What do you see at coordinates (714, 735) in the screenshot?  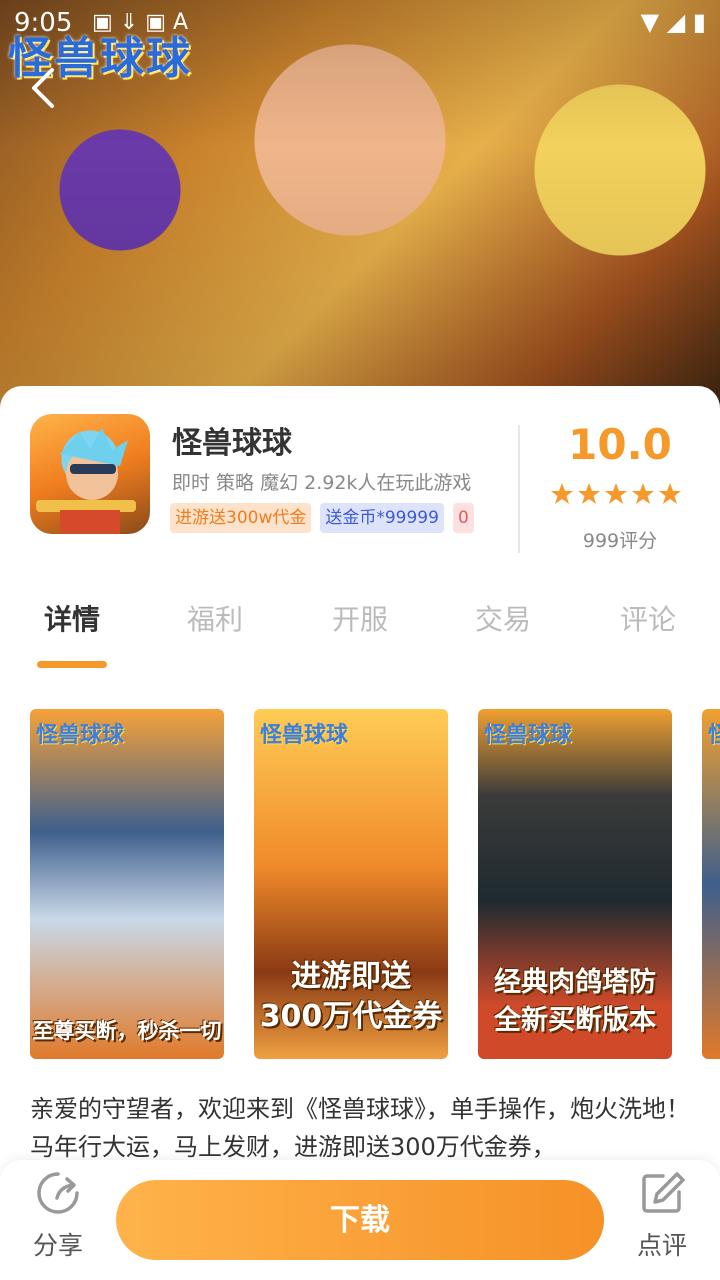 I see `screenshot-title: 怪` at bounding box center [714, 735].